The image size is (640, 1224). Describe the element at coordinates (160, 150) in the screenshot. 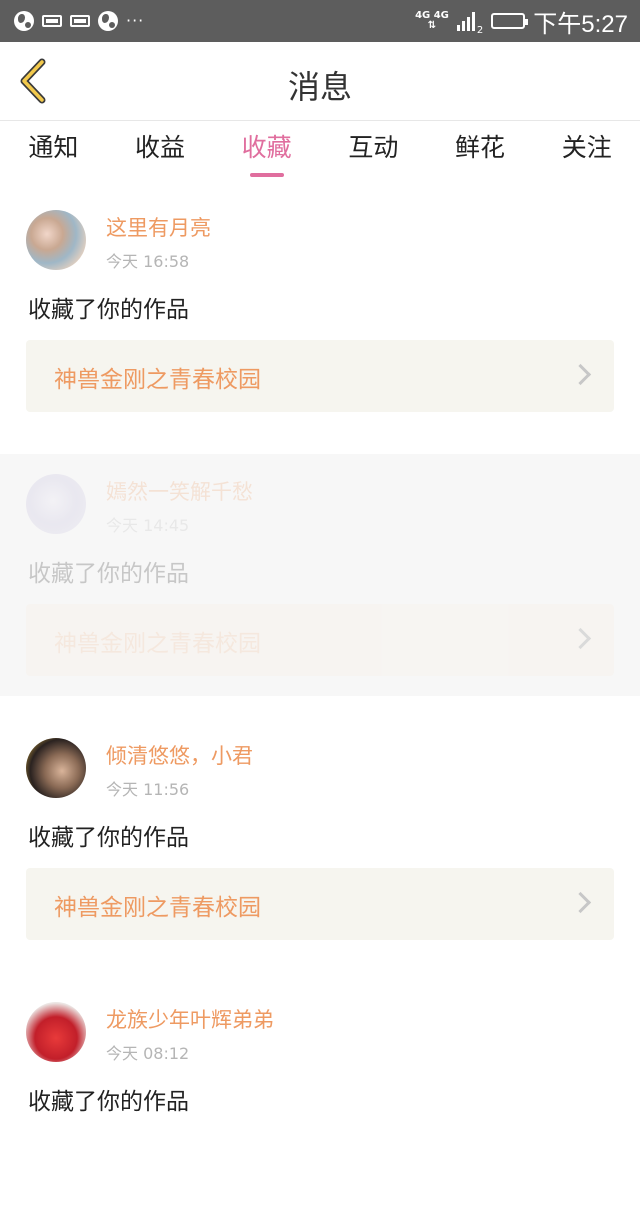

I see `tab-earnings: 收益` at that location.